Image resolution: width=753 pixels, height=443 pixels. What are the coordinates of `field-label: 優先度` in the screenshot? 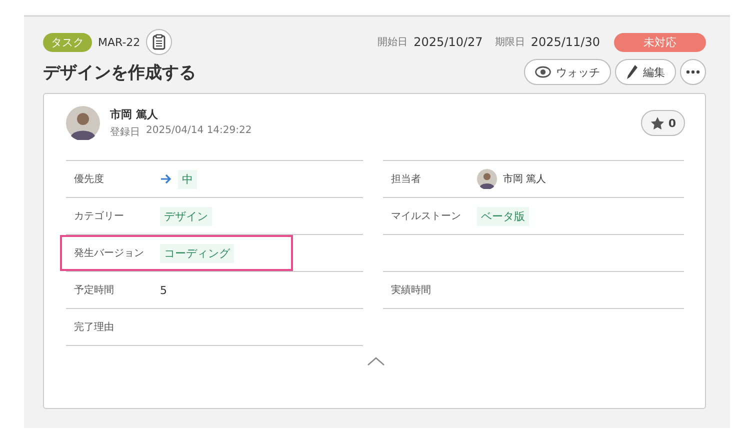 It's located at (89, 179).